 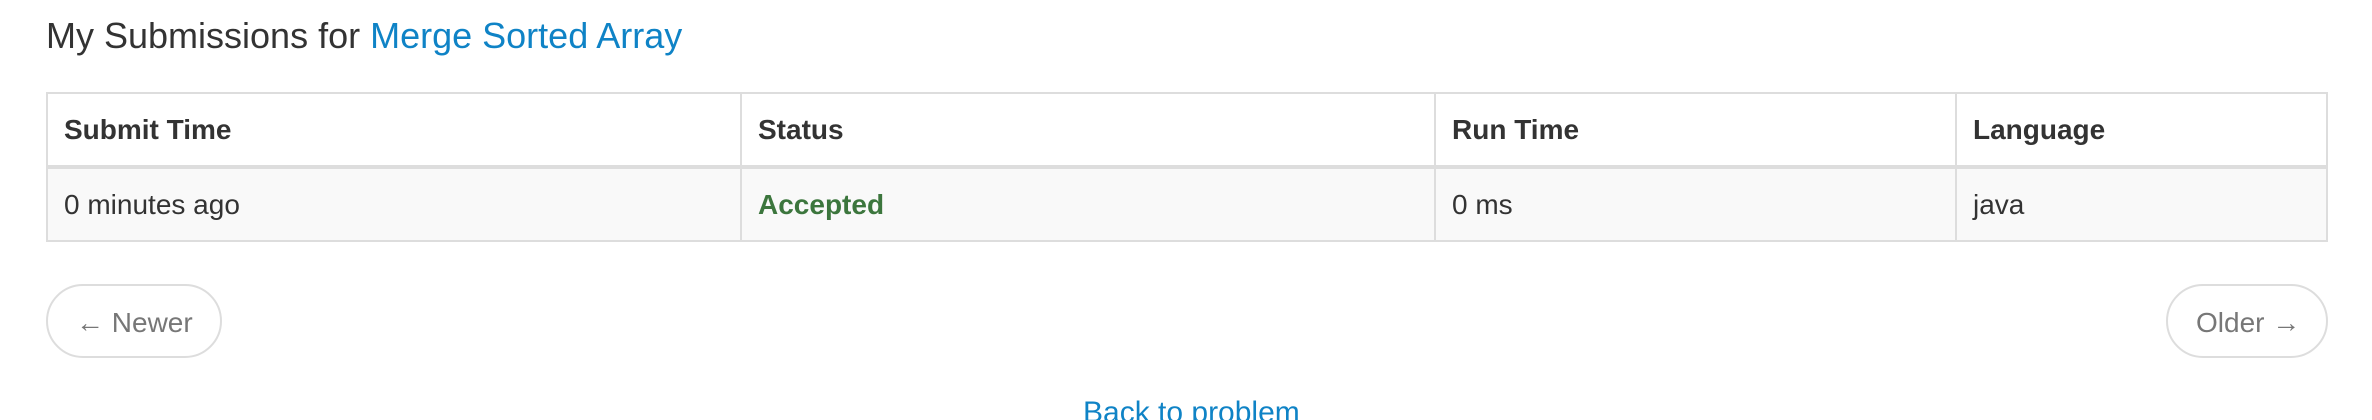 I want to click on column-header-submit-time: Submit Time, so click(x=394, y=130).